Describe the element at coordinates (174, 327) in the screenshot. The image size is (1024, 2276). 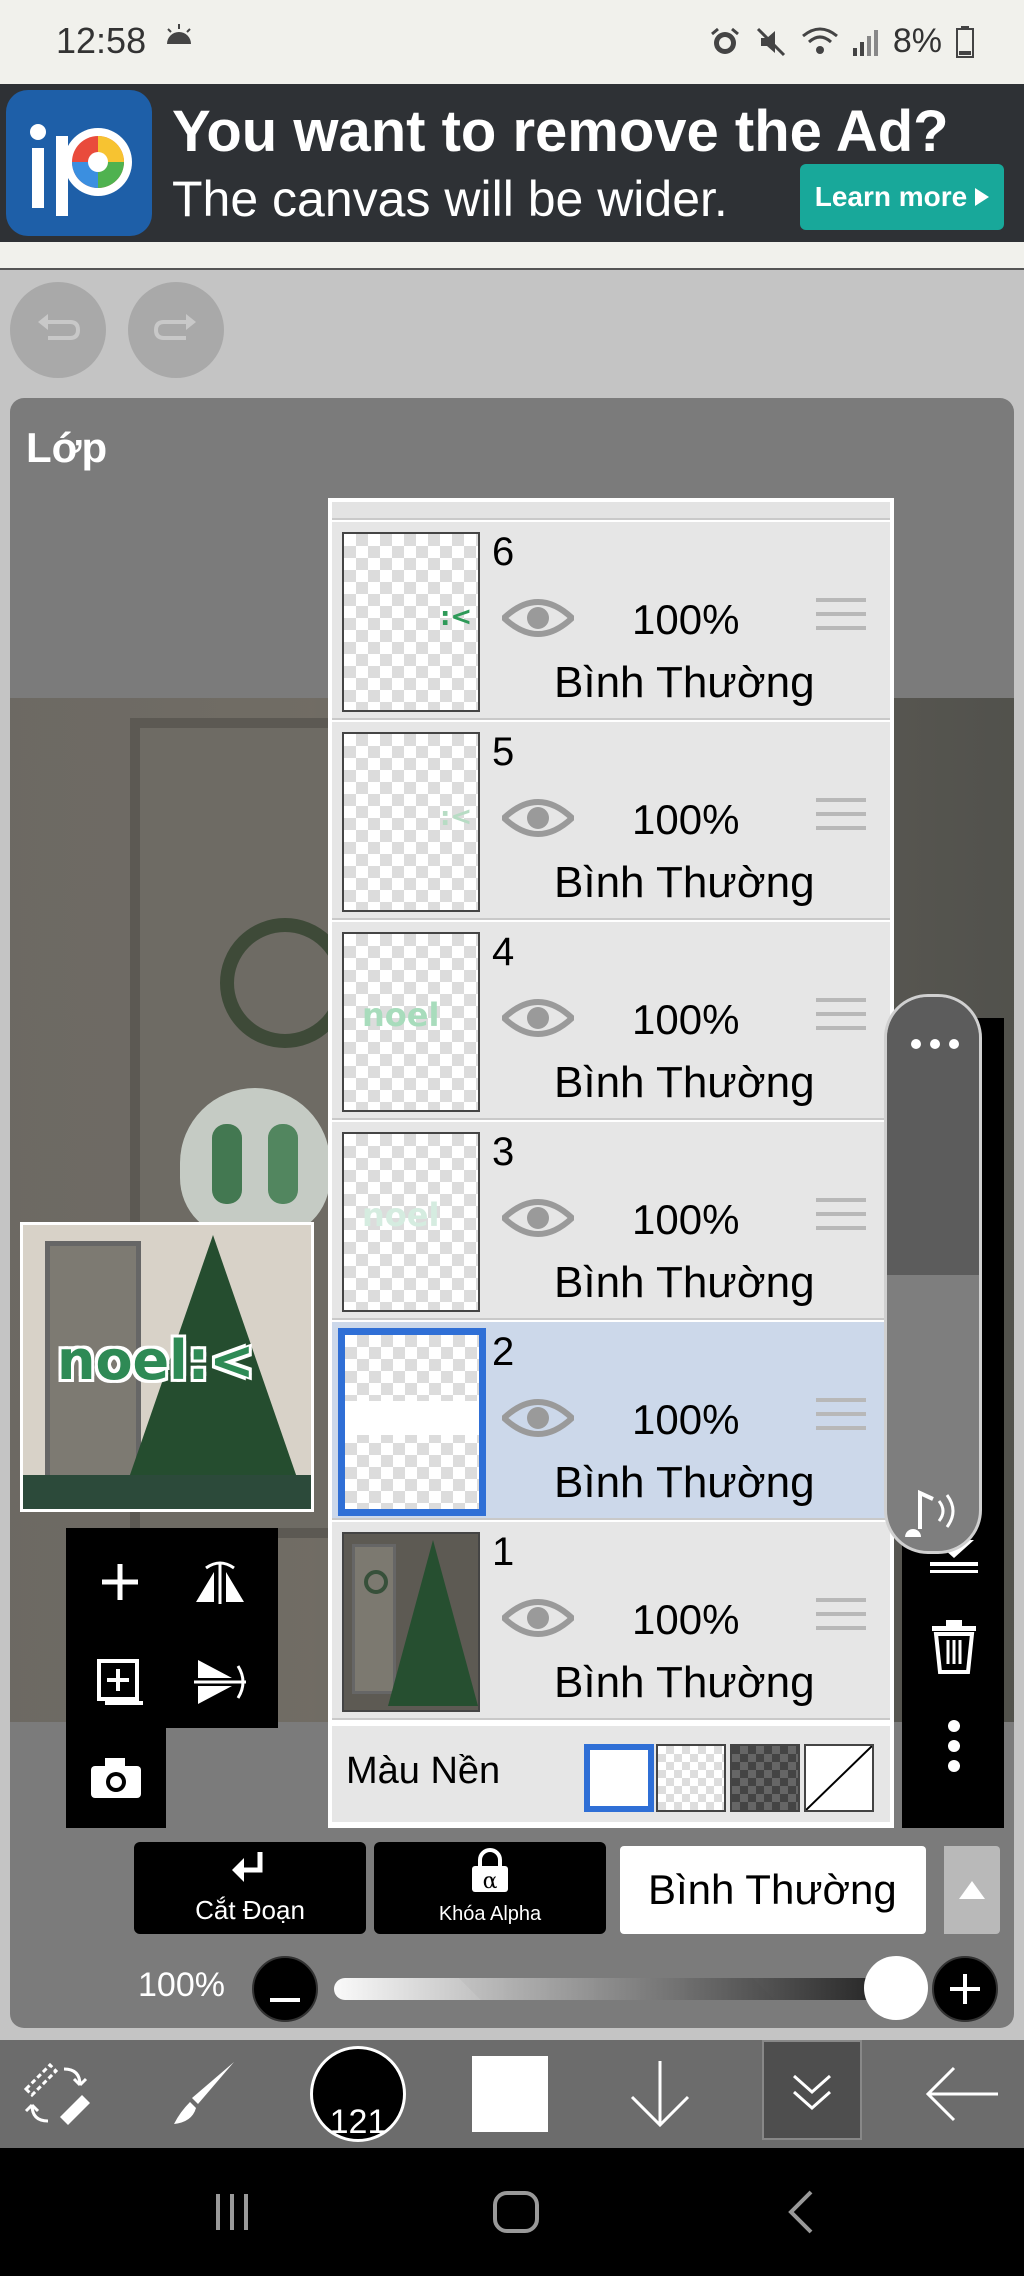
I see `redo-icon` at that location.